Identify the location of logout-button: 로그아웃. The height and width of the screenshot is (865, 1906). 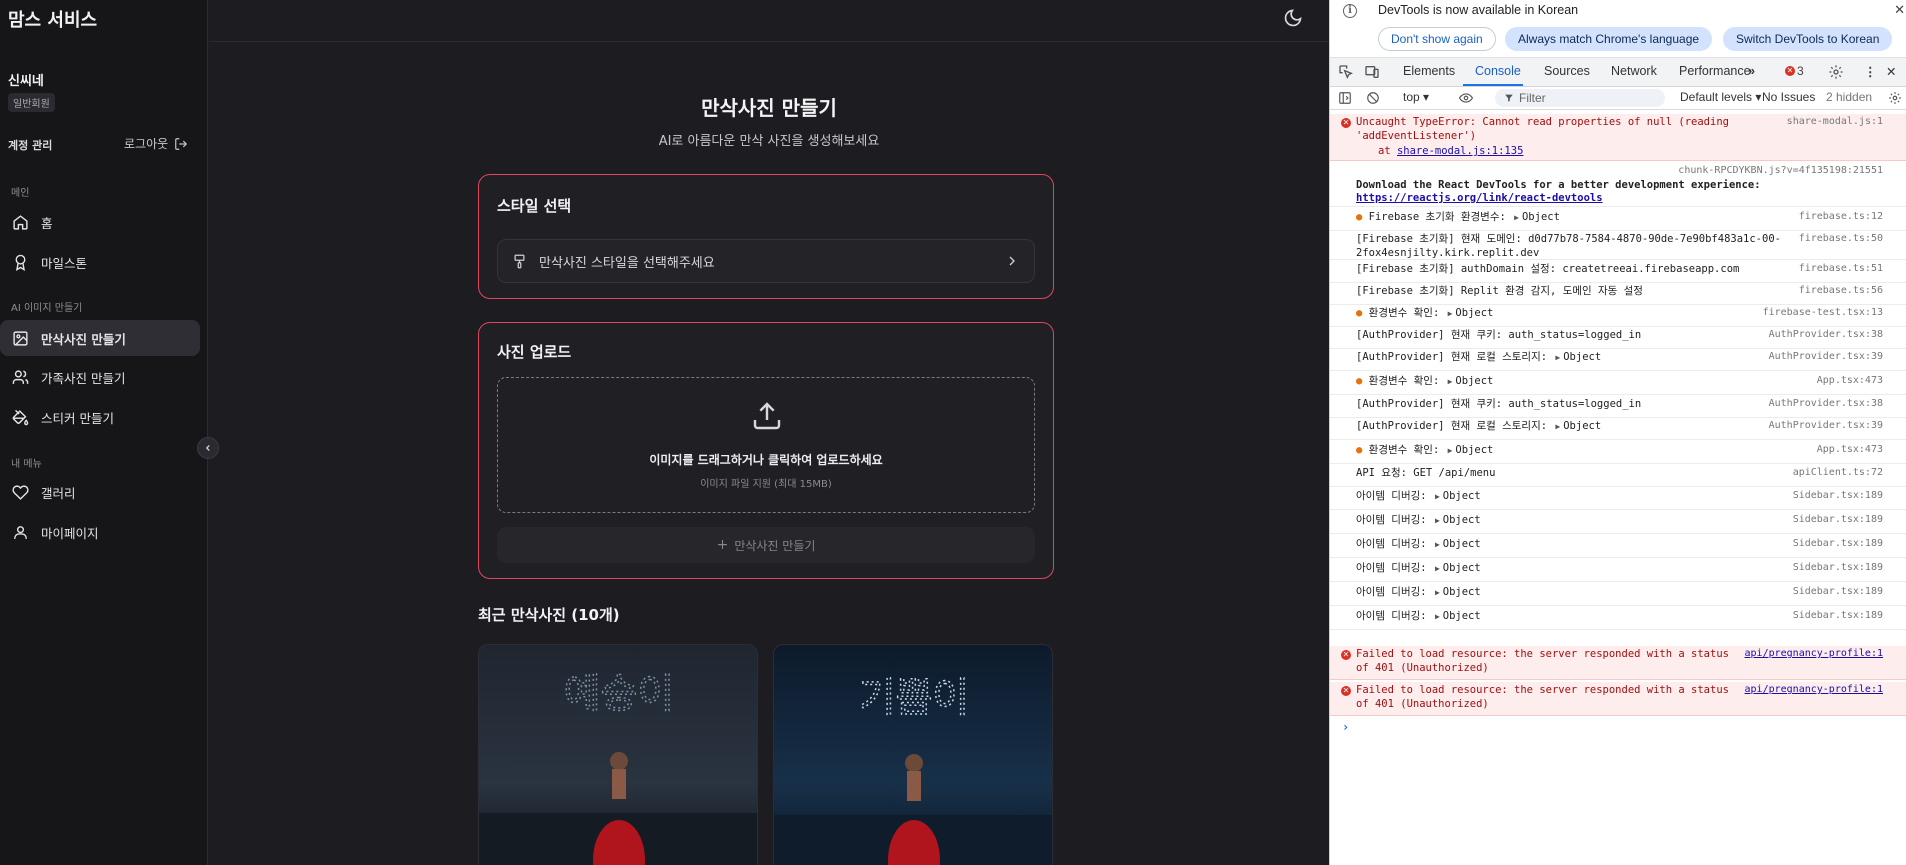
(156, 143).